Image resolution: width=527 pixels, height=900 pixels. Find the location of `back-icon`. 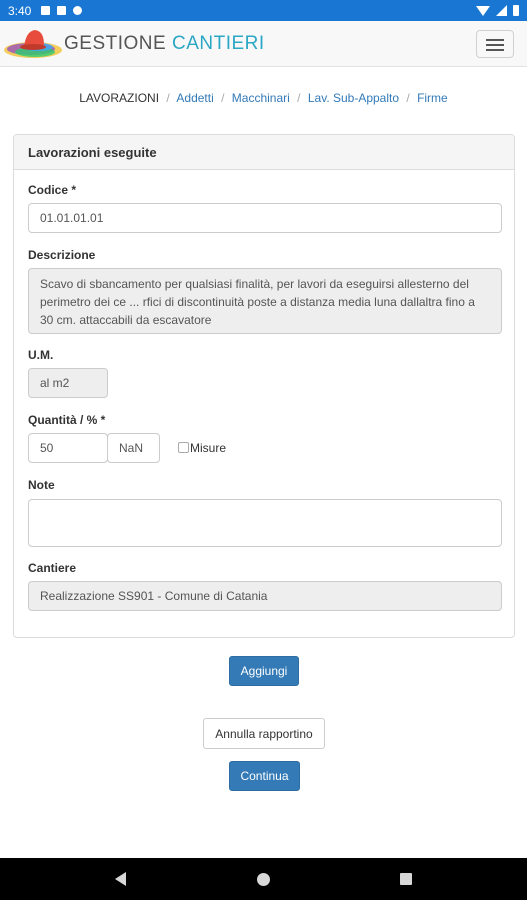

back-icon is located at coordinates (120, 879).